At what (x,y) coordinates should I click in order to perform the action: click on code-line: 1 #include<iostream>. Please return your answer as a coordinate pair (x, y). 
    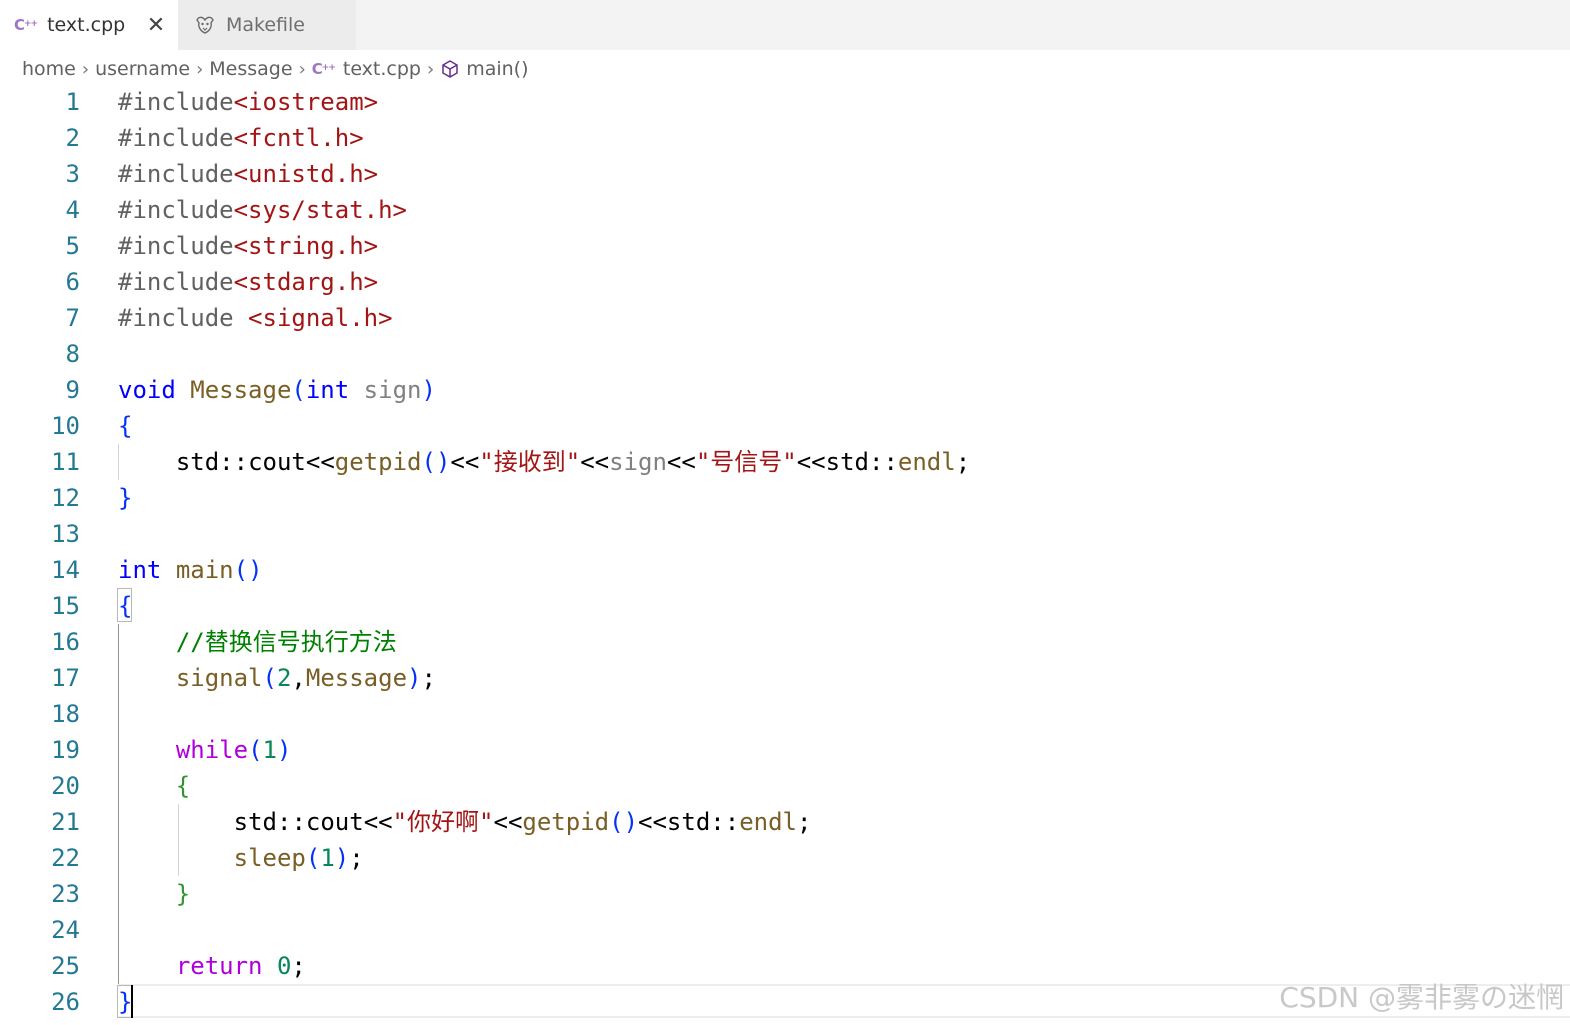
    Looking at the image, I should click on (785, 102).